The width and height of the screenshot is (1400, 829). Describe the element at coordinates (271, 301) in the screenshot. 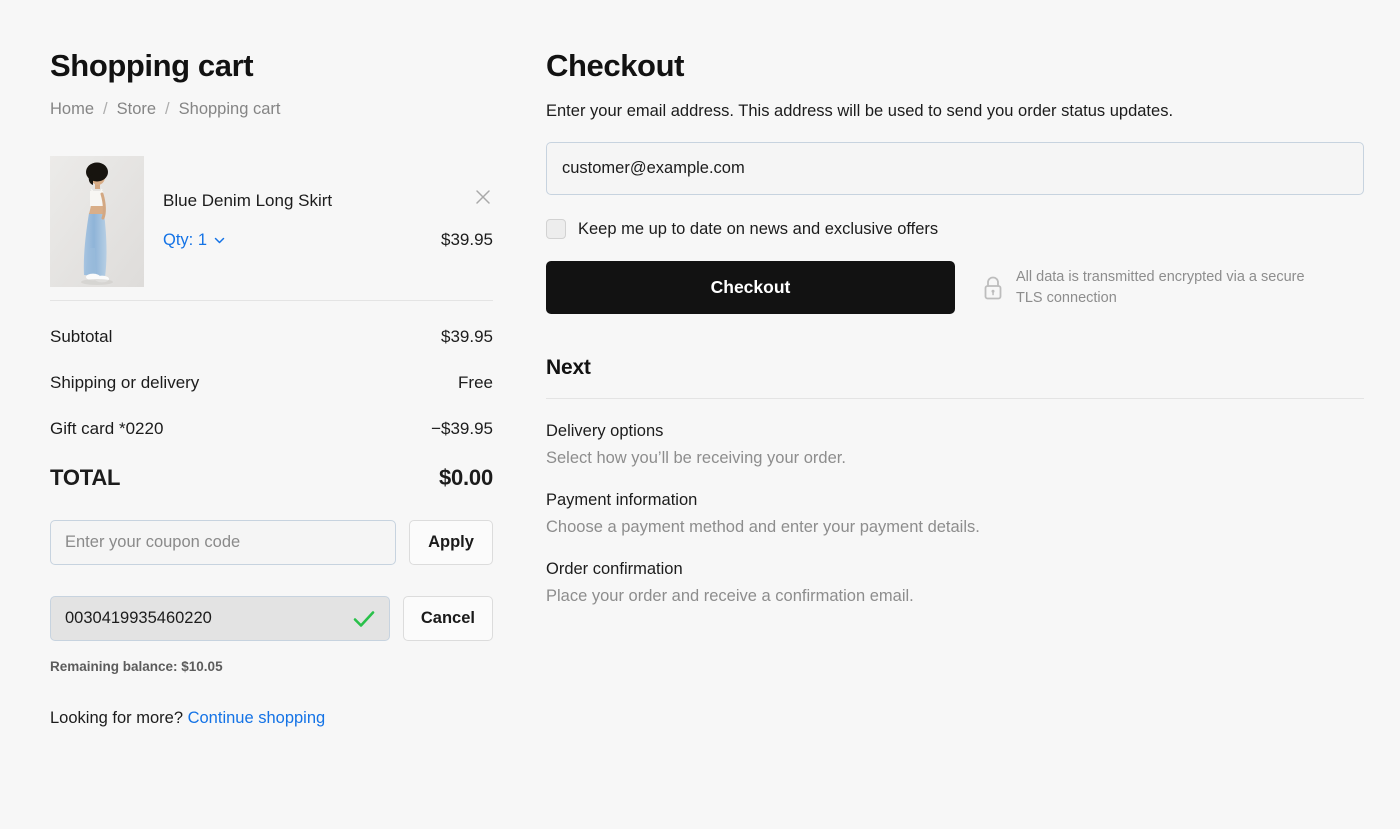

I see `cart-items-divider` at that location.